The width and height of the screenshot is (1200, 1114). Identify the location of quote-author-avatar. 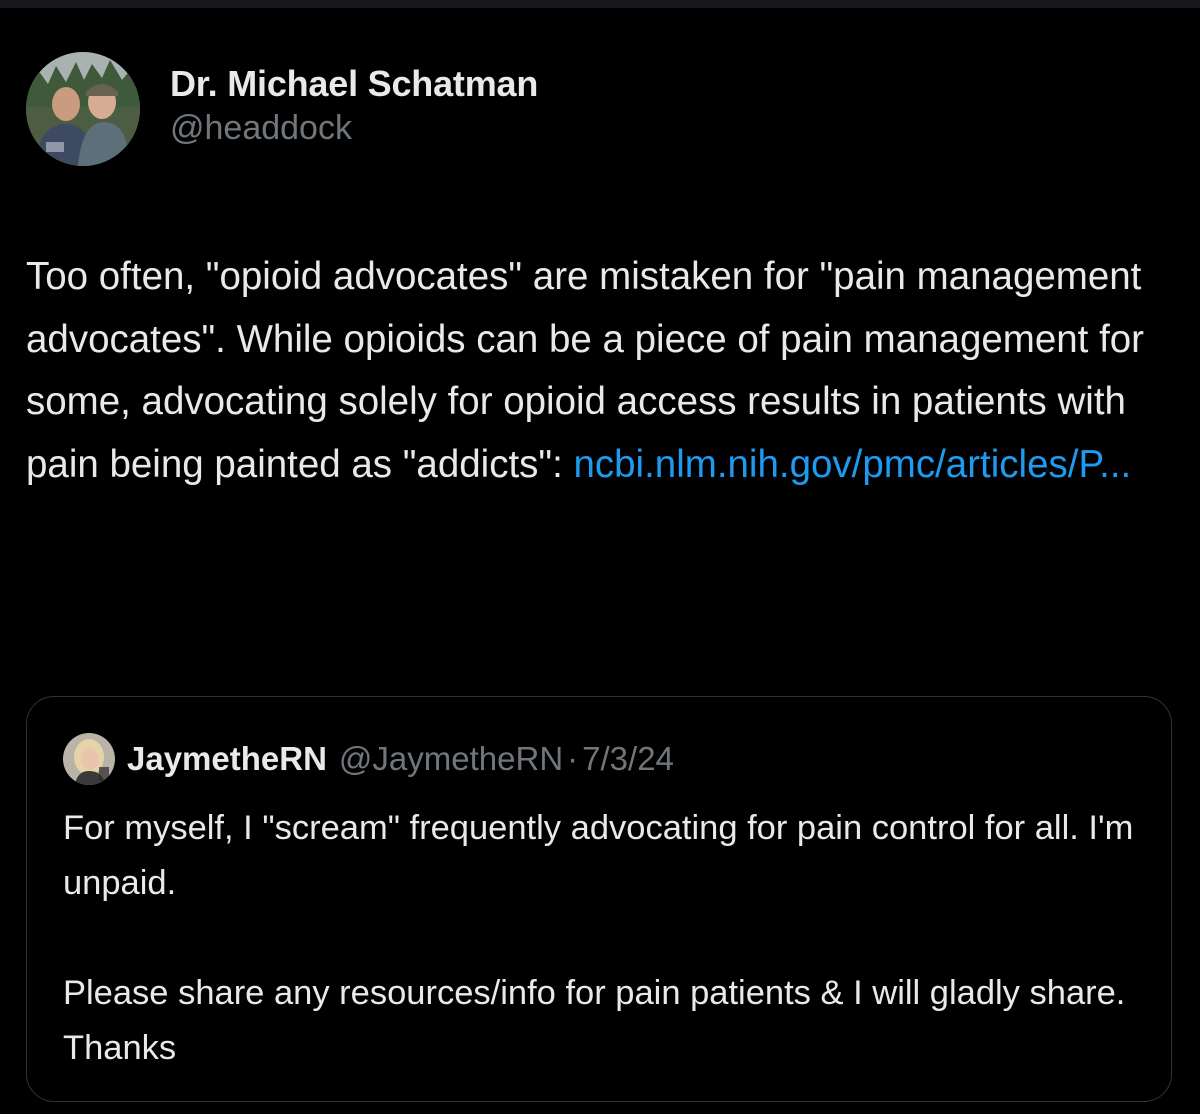
(89, 759).